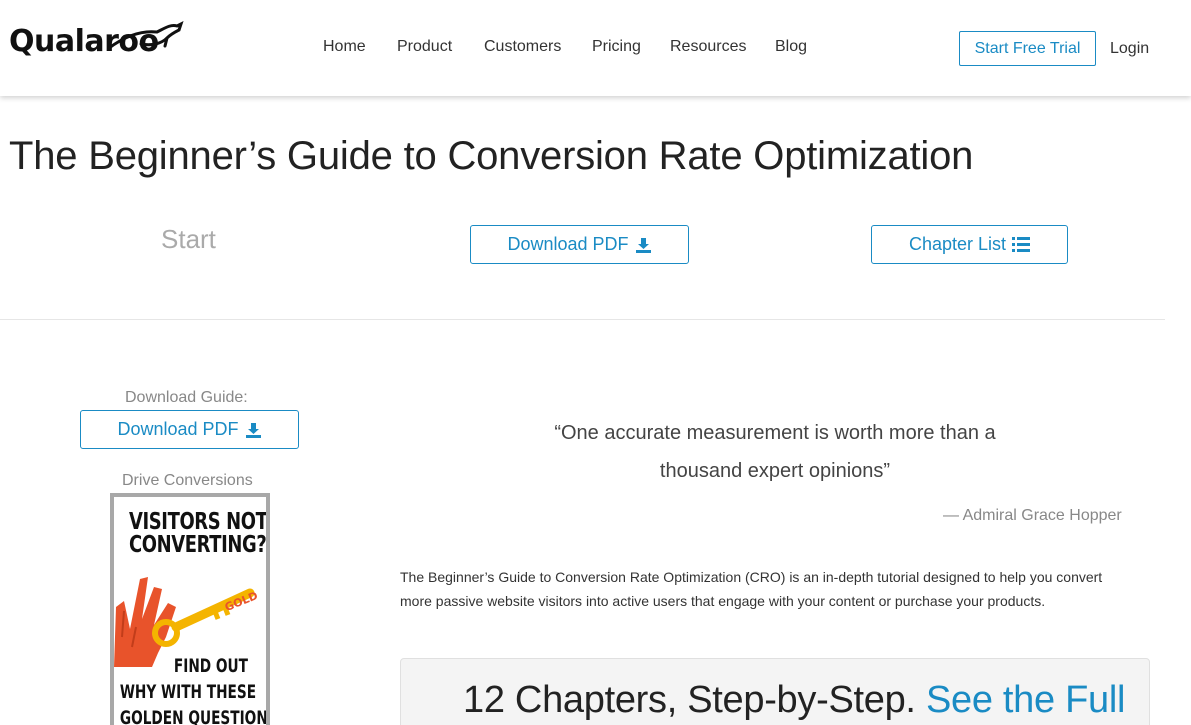 The image size is (1191, 725). I want to click on ad-footer-line-2: WHY WITH THESE, so click(188, 692).